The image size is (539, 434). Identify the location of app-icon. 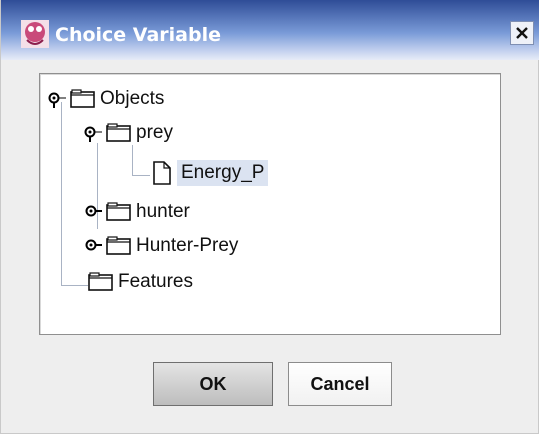
(35, 34).